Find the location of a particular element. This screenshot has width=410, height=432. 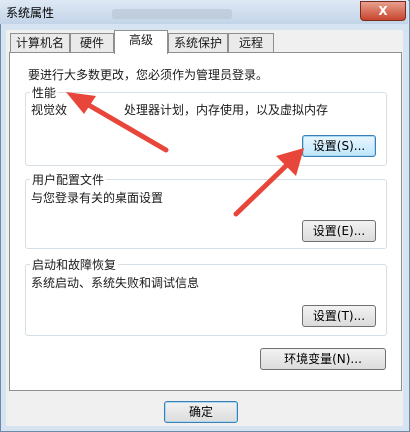

arrow-to-performance-title is located at coordinates (117, 122).